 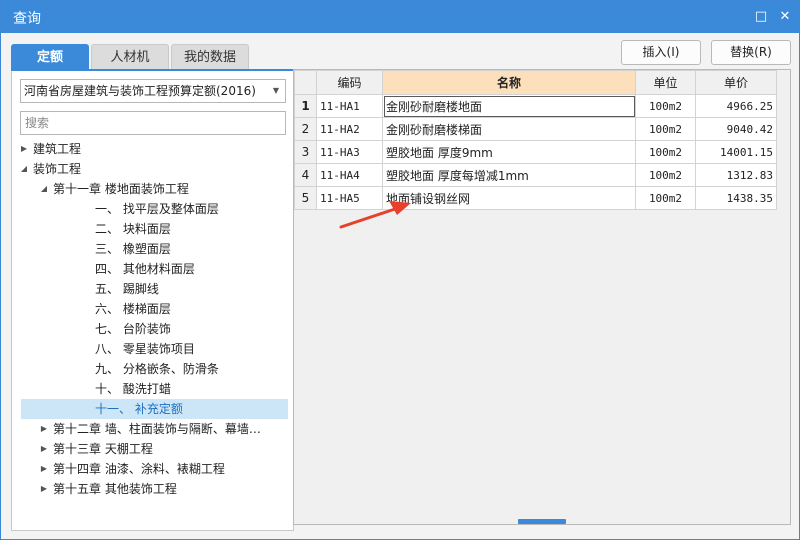 What do you see at coordinates (140, 91) in the screenshot?
I see `quota-library-selected: 河南省房屋建筑与装饰工程预算定额(2016)` at bounding box center [140, 91].